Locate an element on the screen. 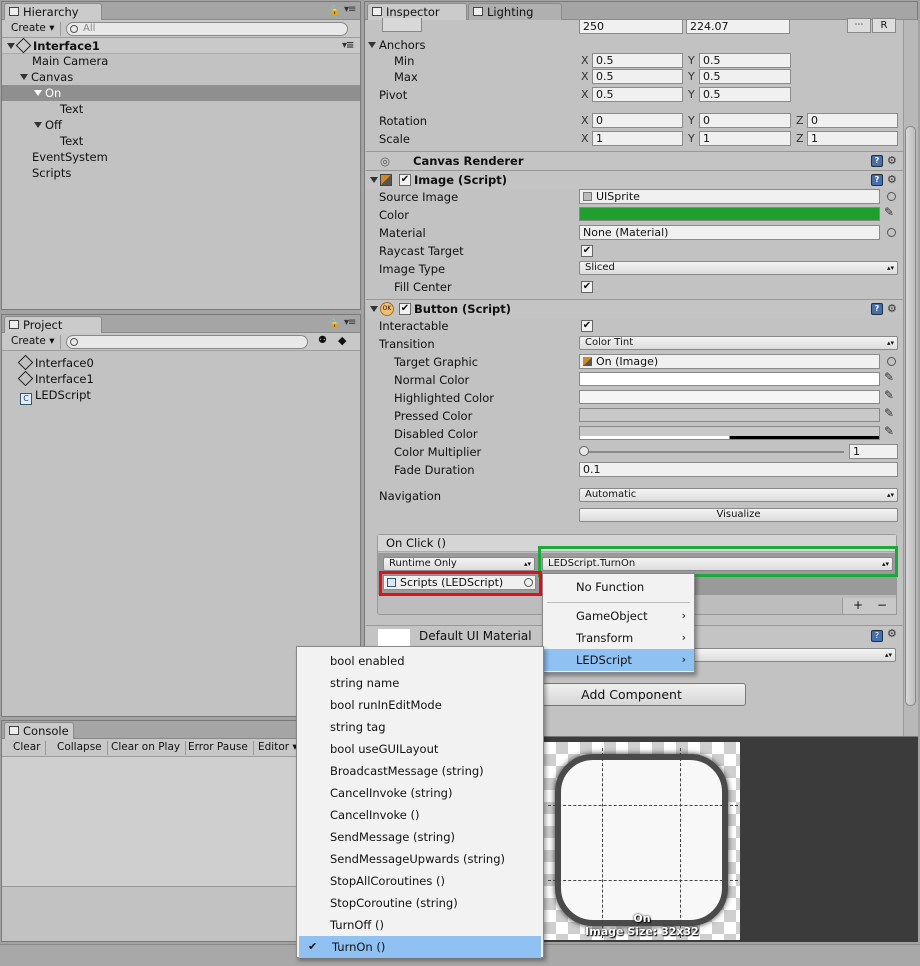 The image size is (920, 966). image-type-dropdown: Sliced ▴▾ is located at coordinates (738, 268).